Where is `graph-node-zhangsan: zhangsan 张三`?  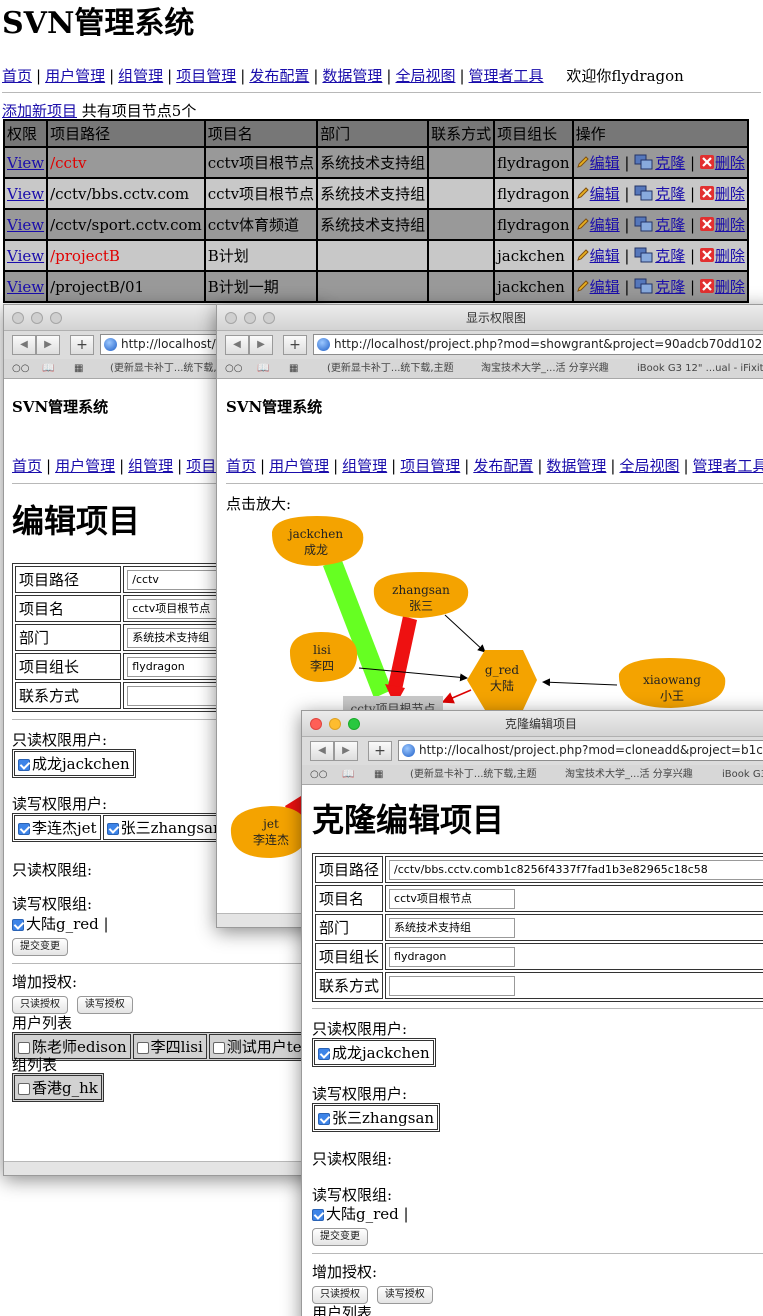
graph-node-zhangsan: zhangsan 张三 is located at coordinates (421, 595).